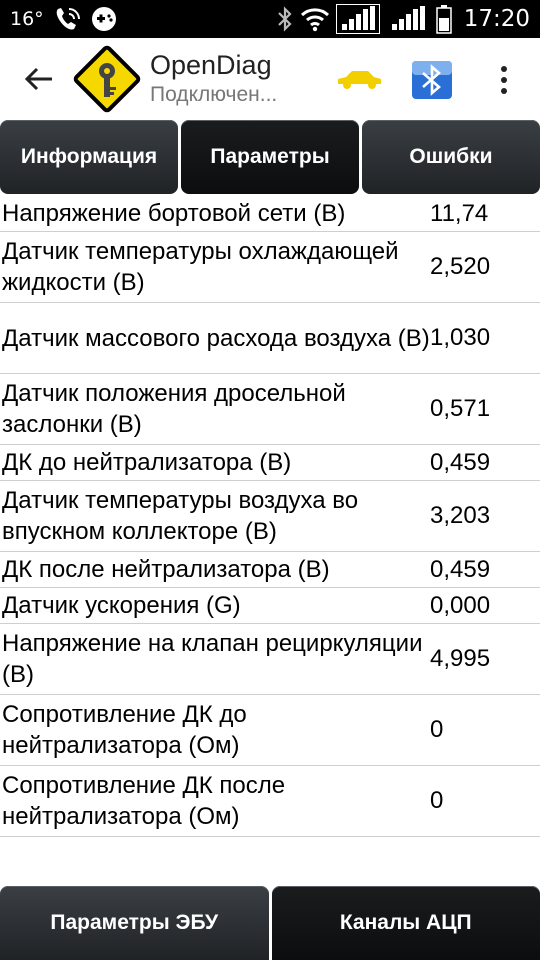 The width and height of the screenshot is (540, 960). What do you see at coordinates (270, 606) in the screenshot?
I see `table-row: Датчик ускорения (G) 0,000` at bounding box center [270, 606].